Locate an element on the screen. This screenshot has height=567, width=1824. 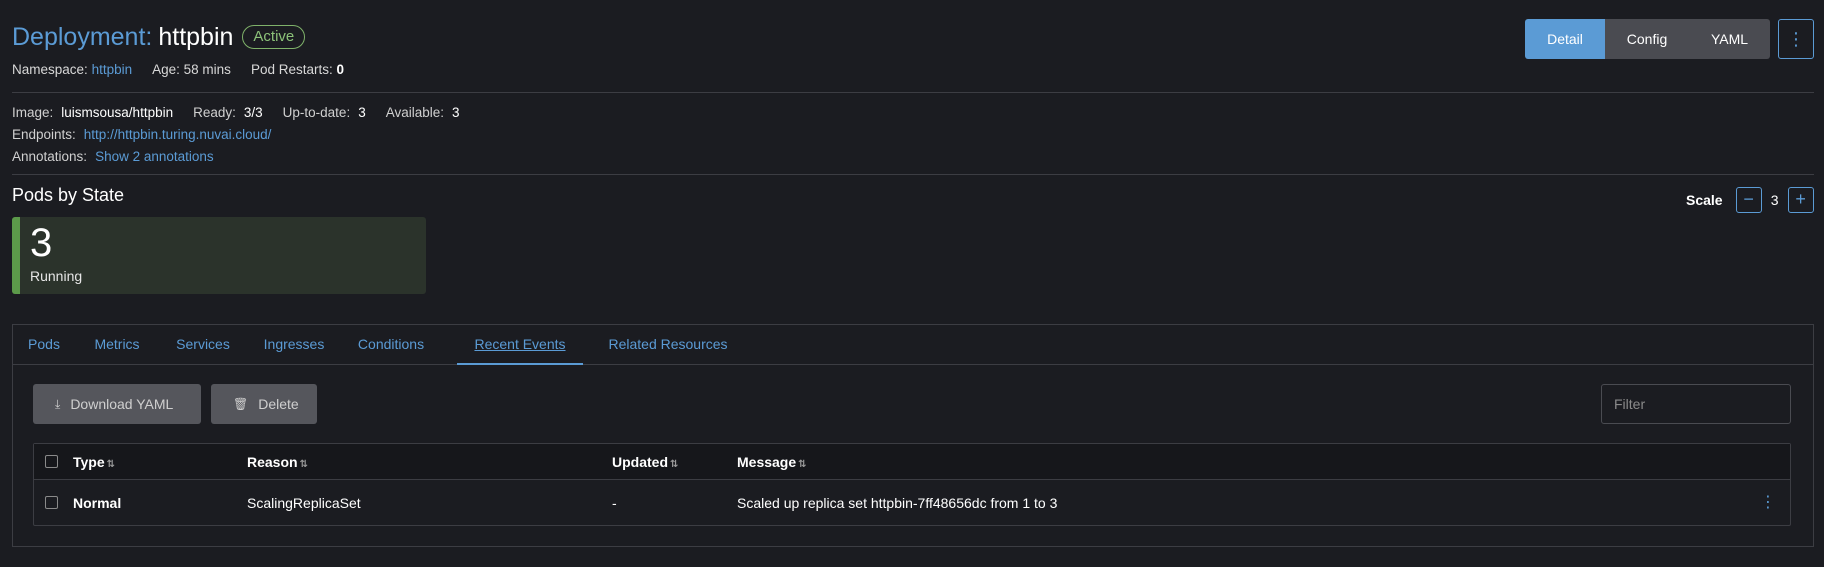
trash-icon: 🗑 is located at coordinates (241, 404).